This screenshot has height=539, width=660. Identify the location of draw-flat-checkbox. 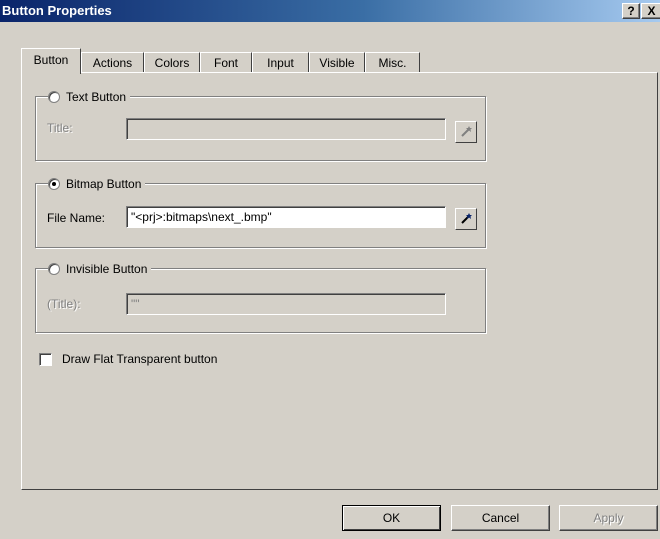
(45, 359).